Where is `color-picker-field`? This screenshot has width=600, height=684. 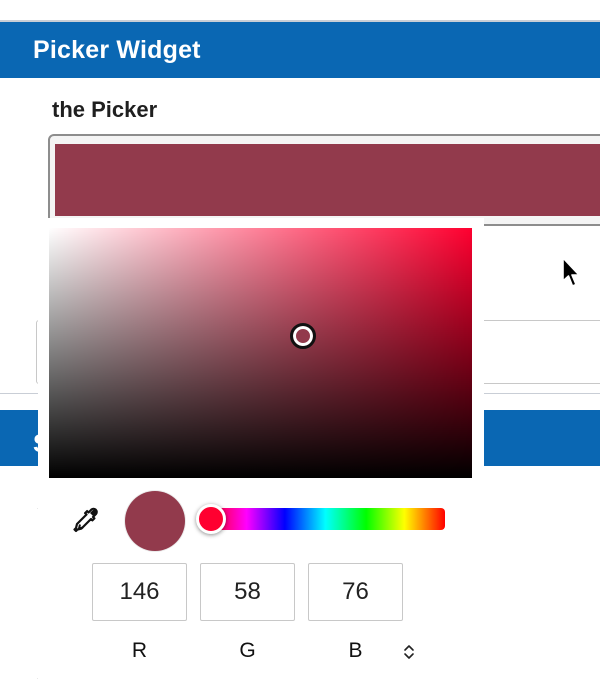
color-picker-field is located at coordinates (324, 180).